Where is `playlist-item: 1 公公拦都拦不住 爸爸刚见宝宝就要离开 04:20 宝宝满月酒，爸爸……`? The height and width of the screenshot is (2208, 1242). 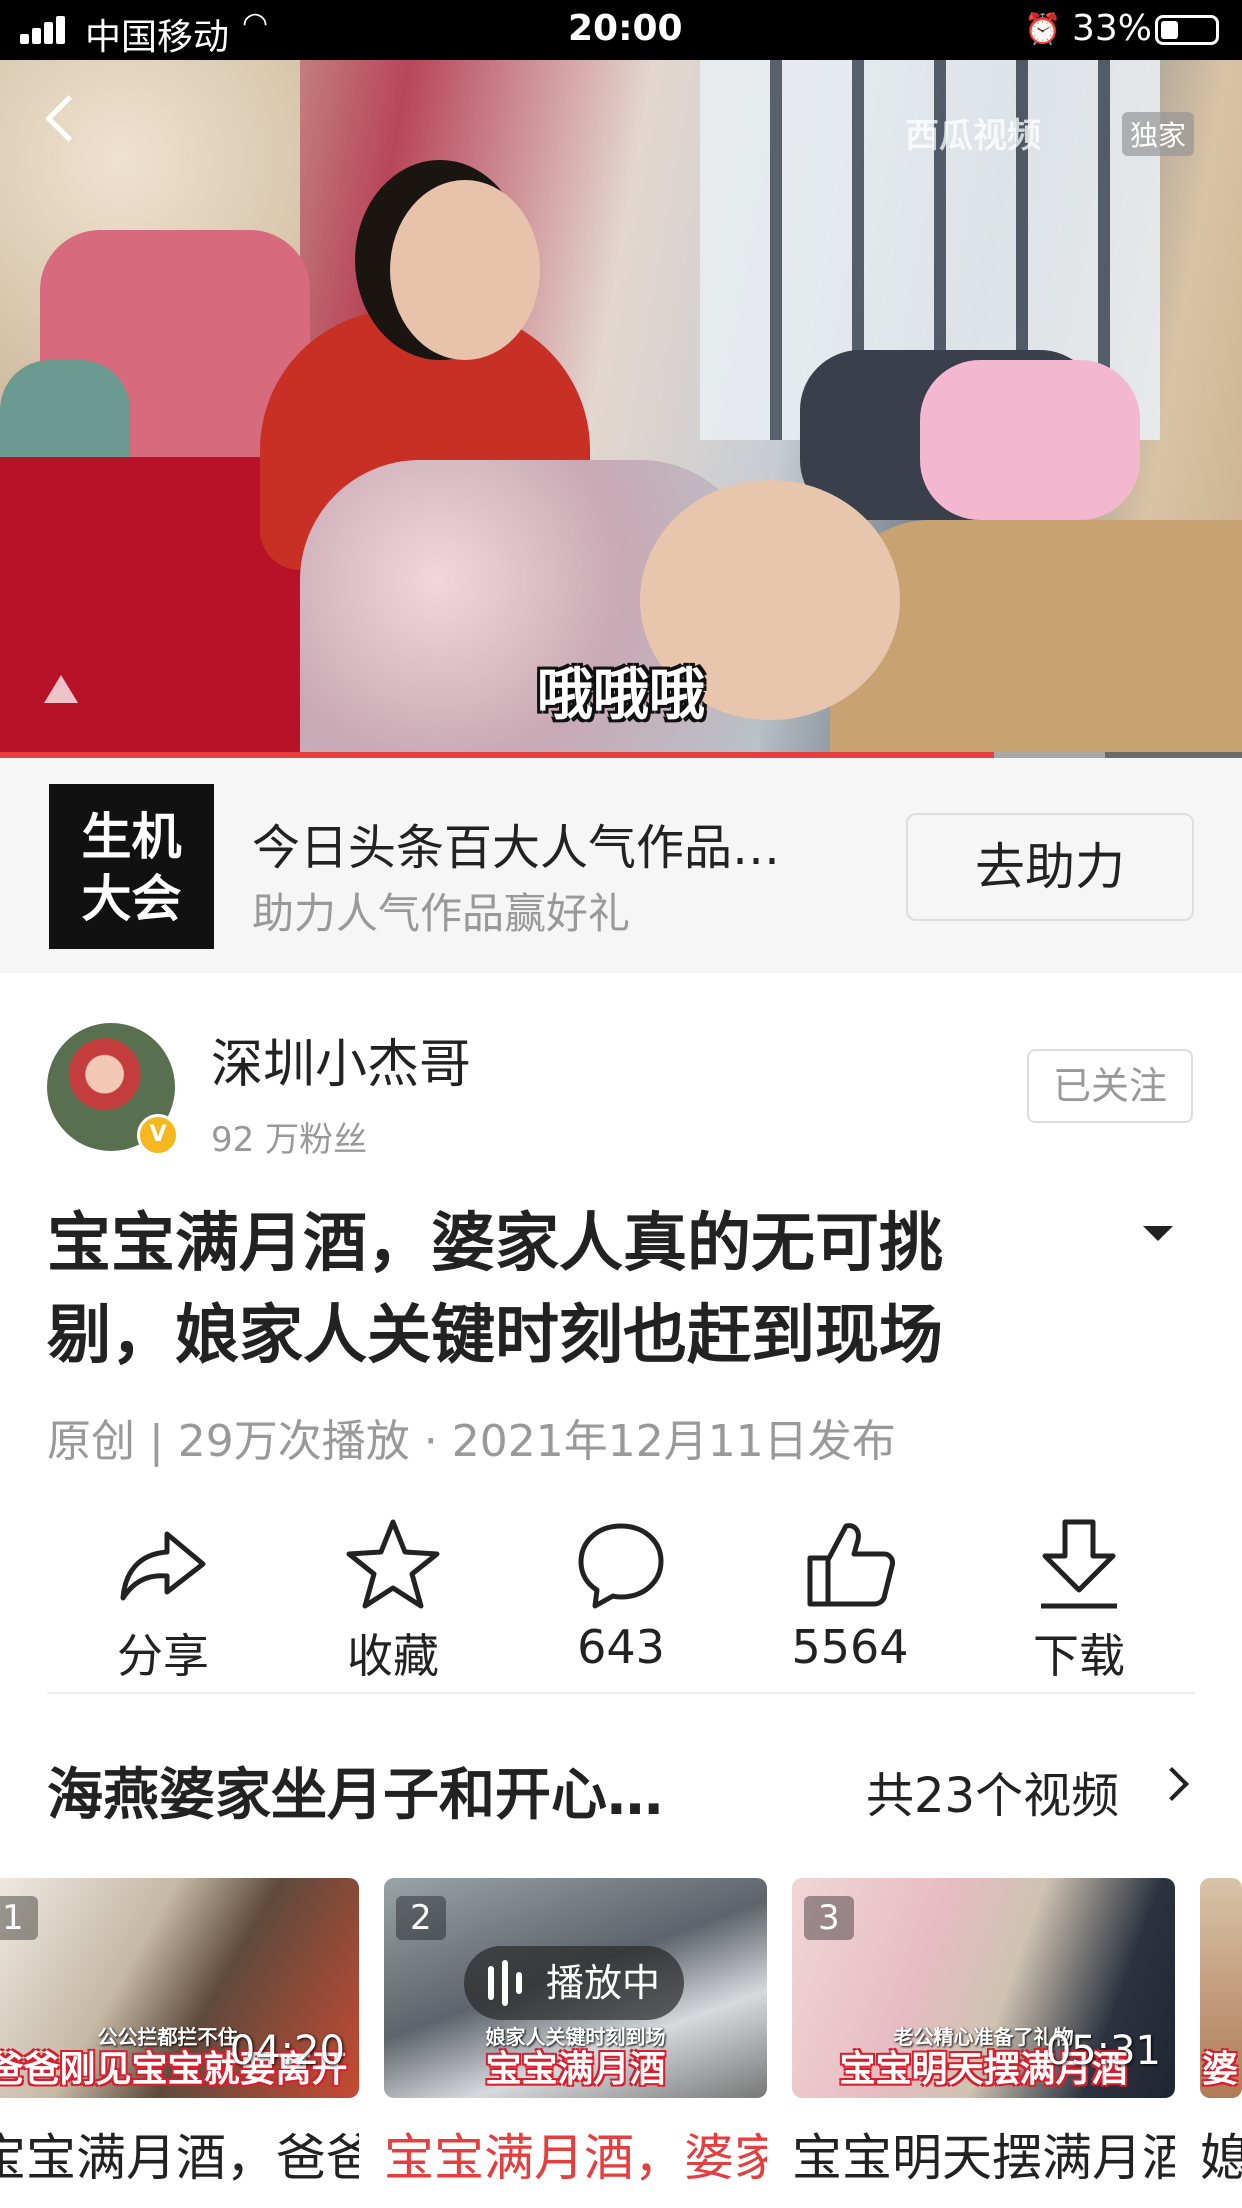
playlist-item: 1 公公拦都拦不住 爸爸刚见宝宝就要离开 04:20 宝宝满月酒，爸爸…… is located at coordinates (179, 2034).